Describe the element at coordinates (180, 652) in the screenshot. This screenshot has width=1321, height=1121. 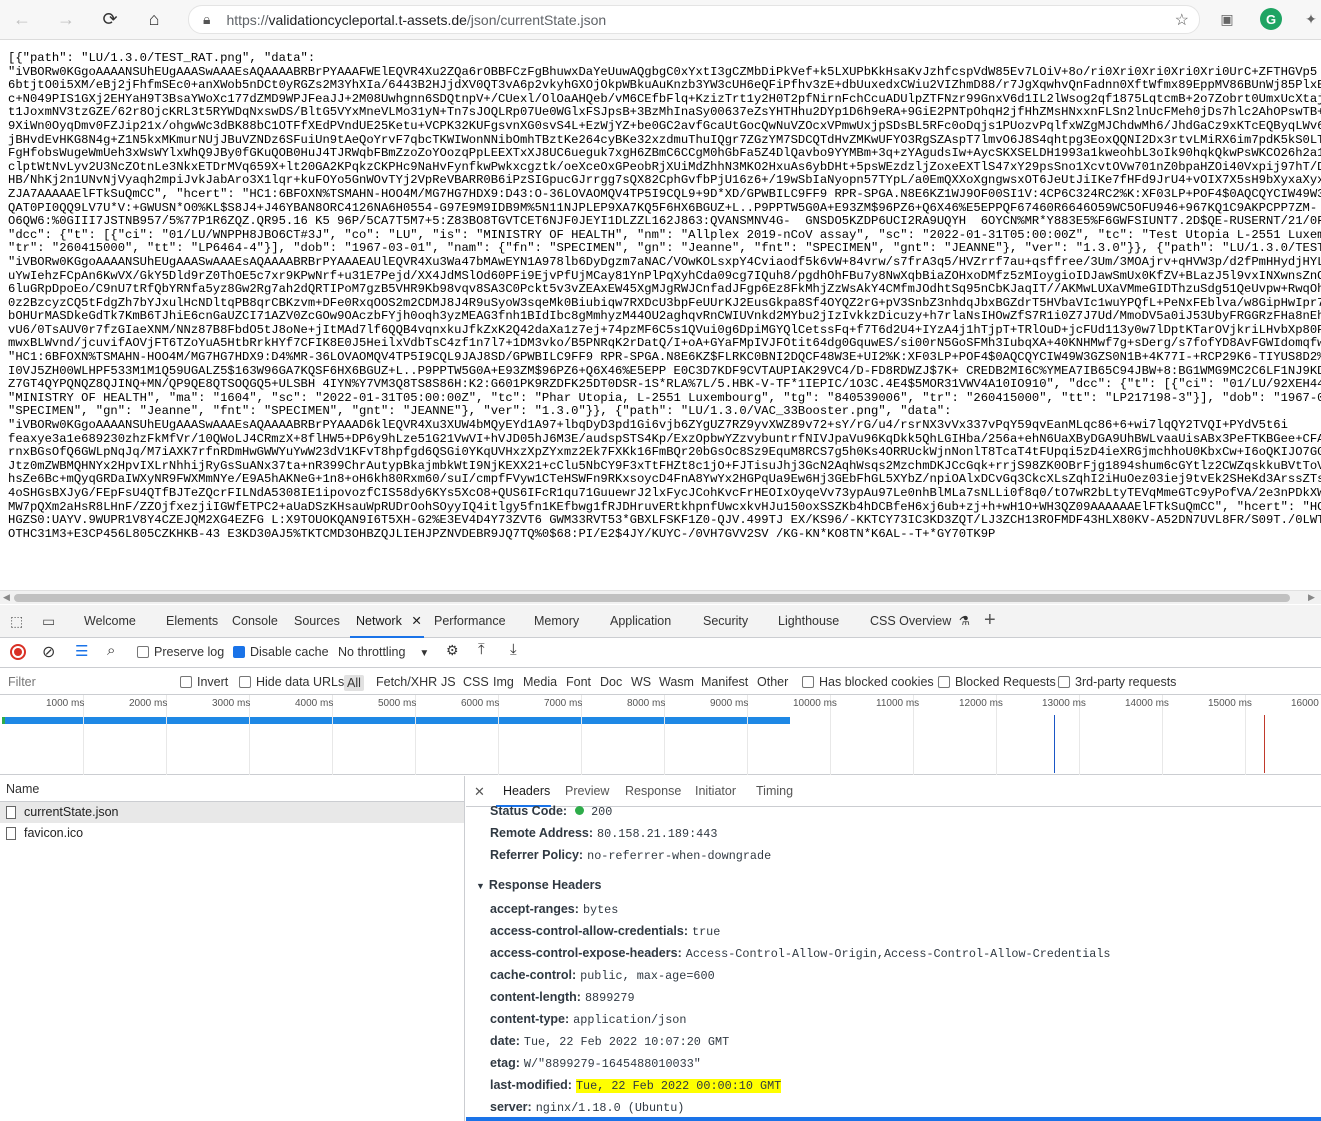
I see `preserve-log-checkbox: Preserve log` at that location.